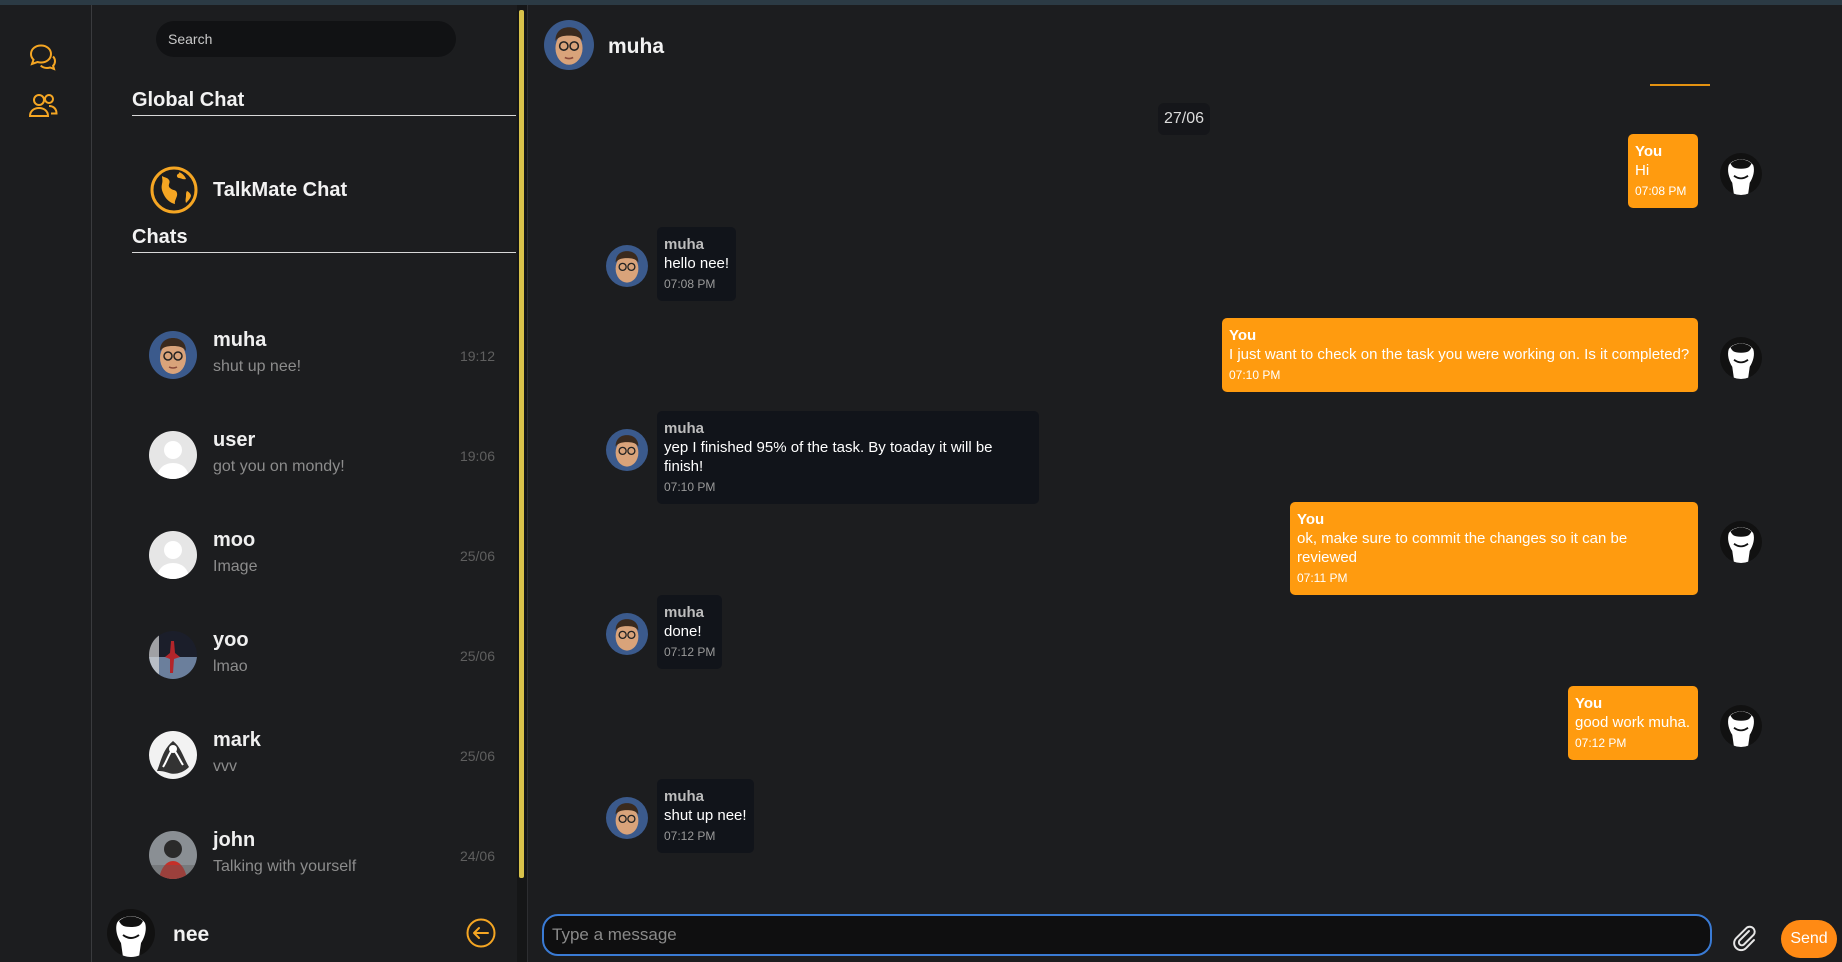 Image resolution: width=1842 pixels, height=962 pixels. Describe the element at coordinates (225, 766) in the screenshot. I see `chat-last-message: vvv` at that location.